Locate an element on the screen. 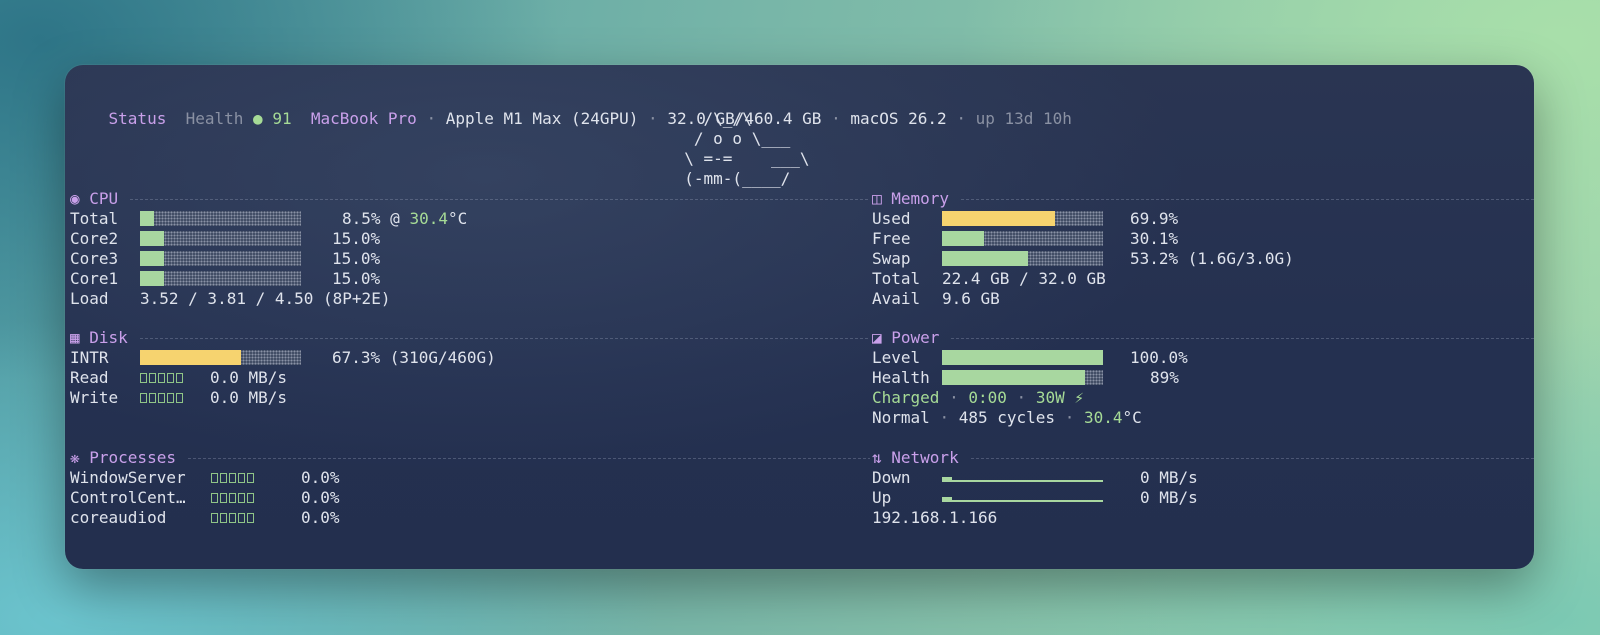  network-down-label: Down is located at coordinates (891, 477).